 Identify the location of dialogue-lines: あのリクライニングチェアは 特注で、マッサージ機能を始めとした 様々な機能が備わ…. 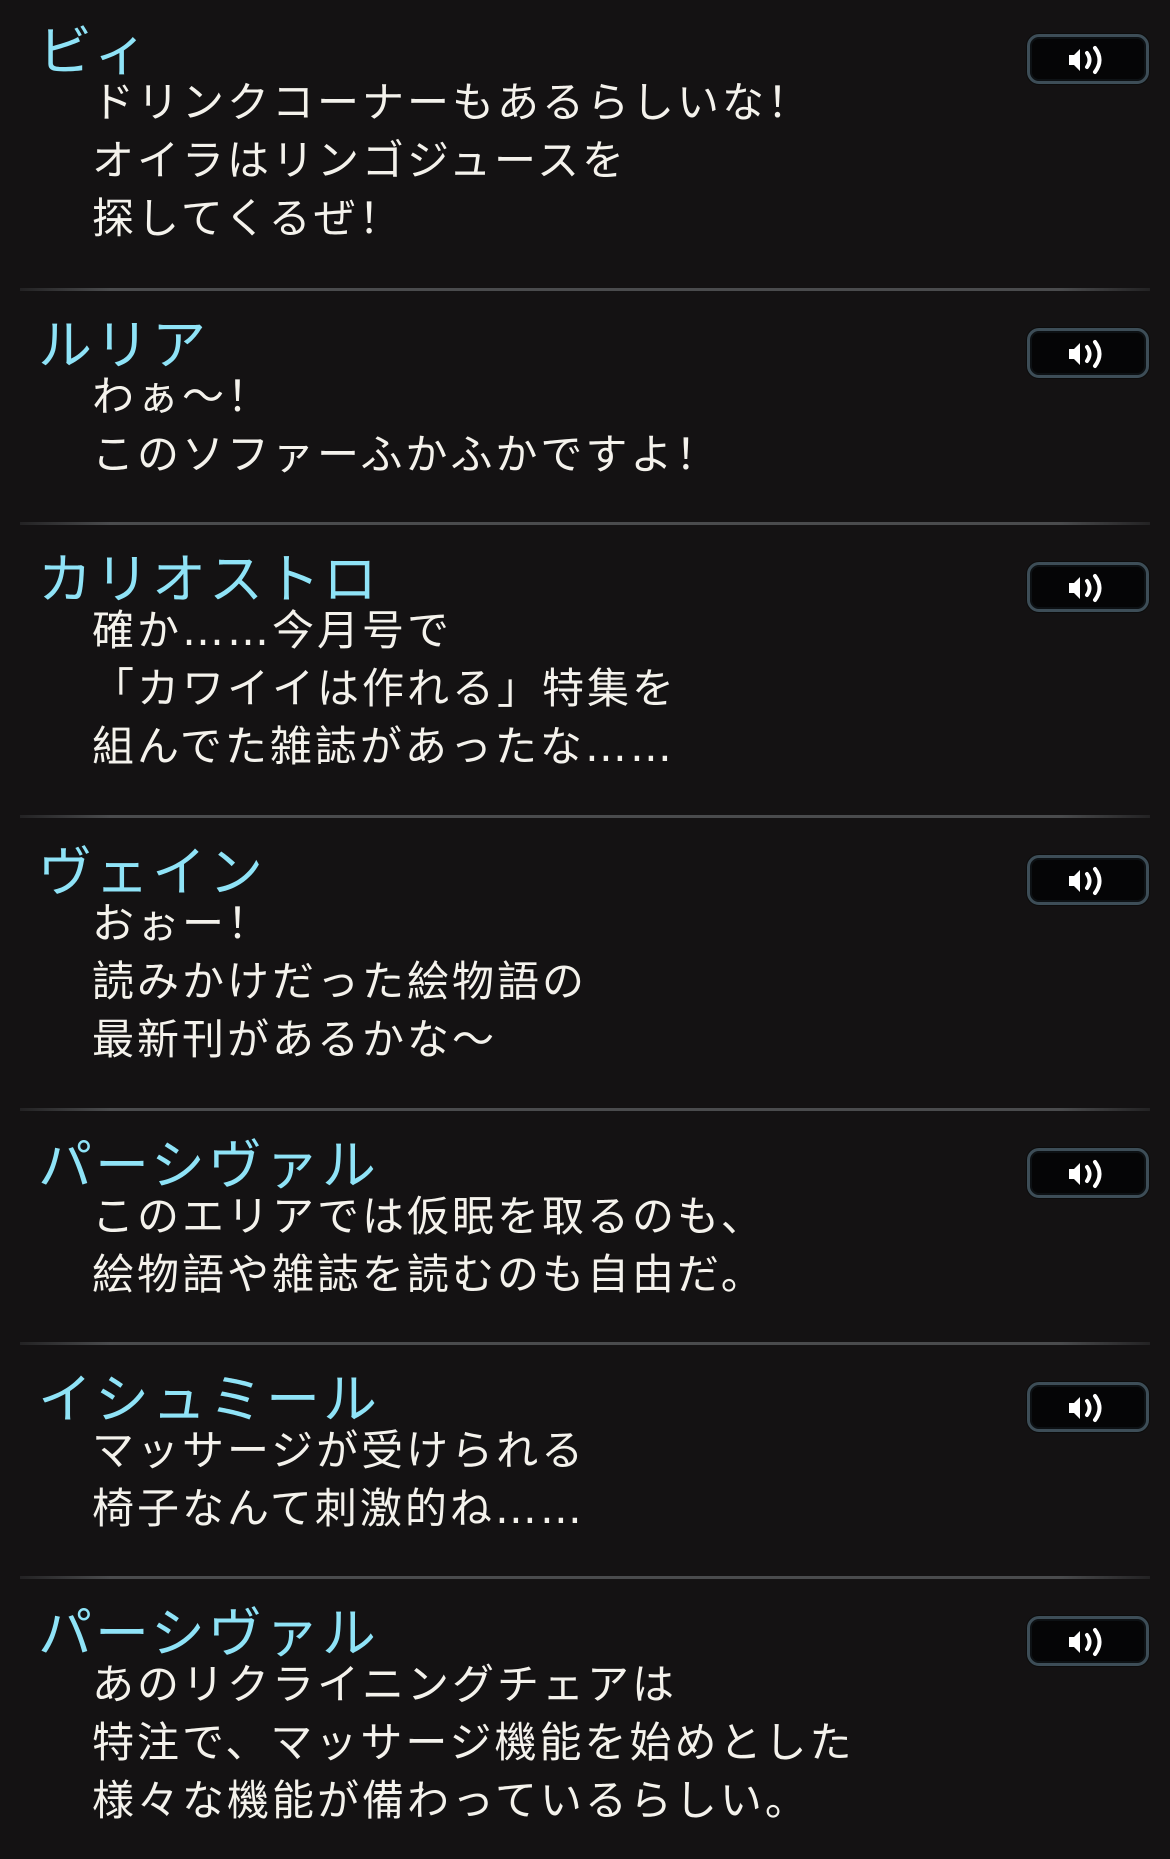
(473, 1743).